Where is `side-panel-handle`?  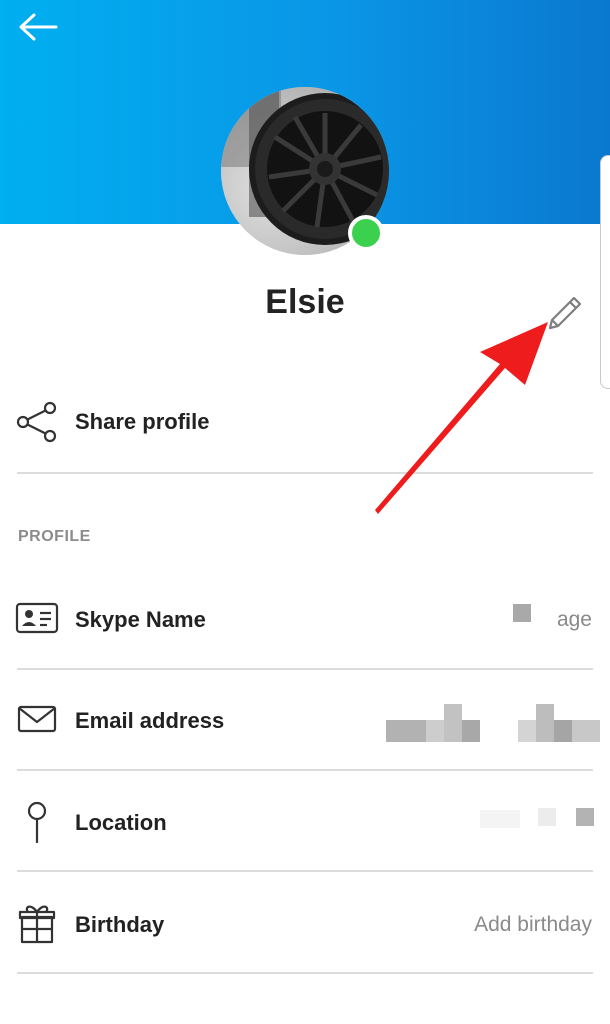 side-panel-handle is located at coordinates (605, 272).